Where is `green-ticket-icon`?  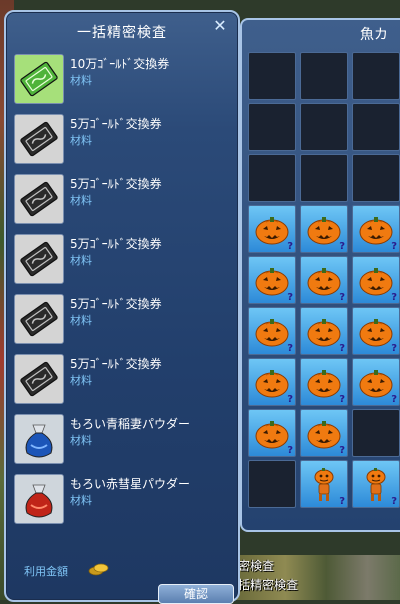 green-ticket-icon is located at coordinates (39, 79).